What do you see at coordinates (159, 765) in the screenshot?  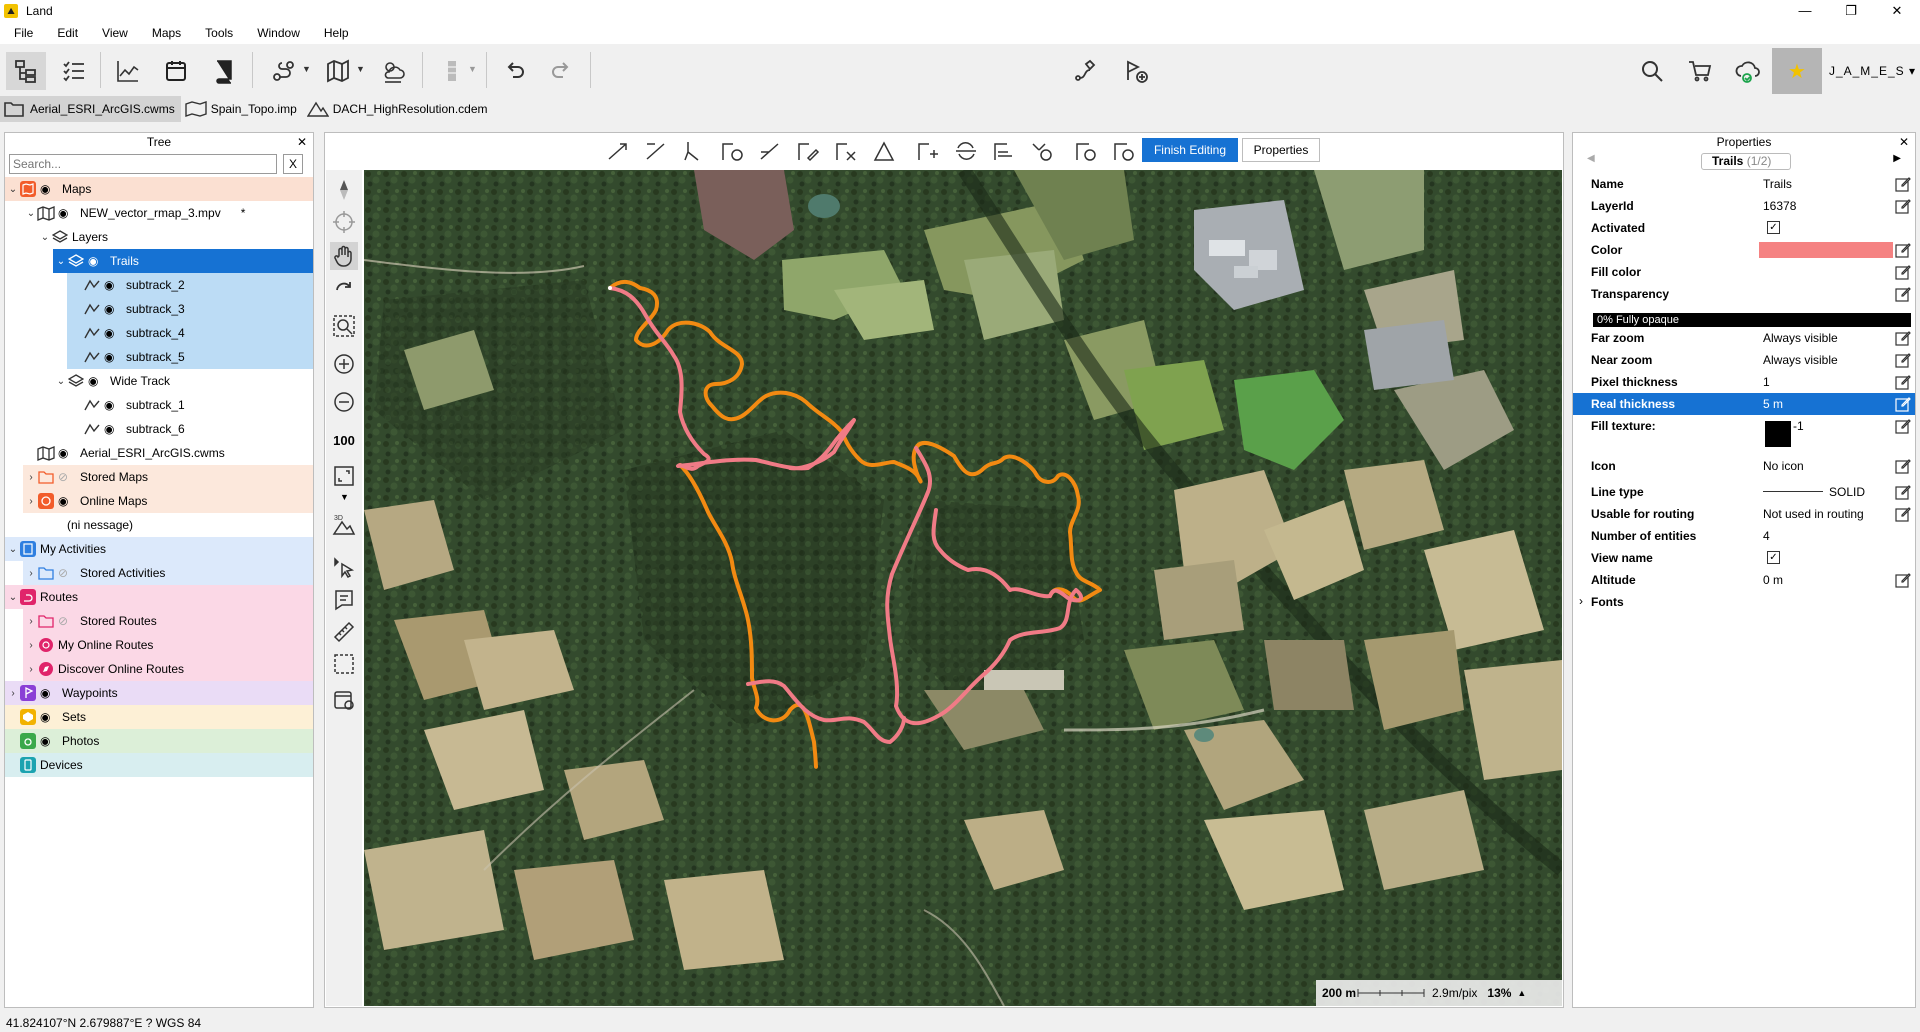 I see `tree-node-devices: Devices` at bounding box center [159, 765].